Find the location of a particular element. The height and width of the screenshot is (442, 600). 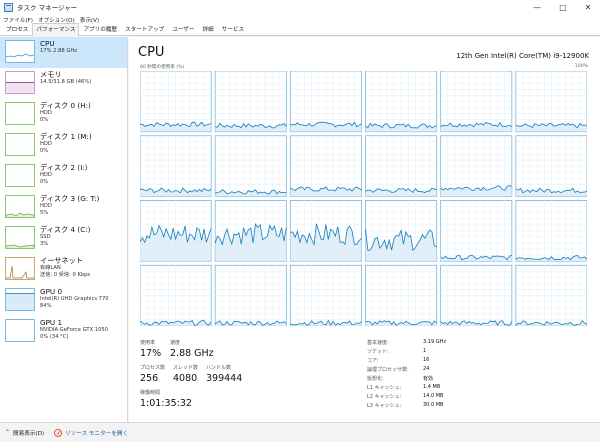

tab-processes: プロセス is located at coordinates (17, 29).